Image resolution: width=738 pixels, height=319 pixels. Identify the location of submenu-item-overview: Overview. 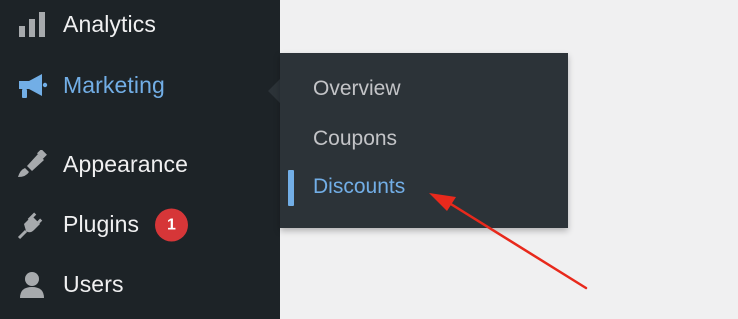
(424, 90).